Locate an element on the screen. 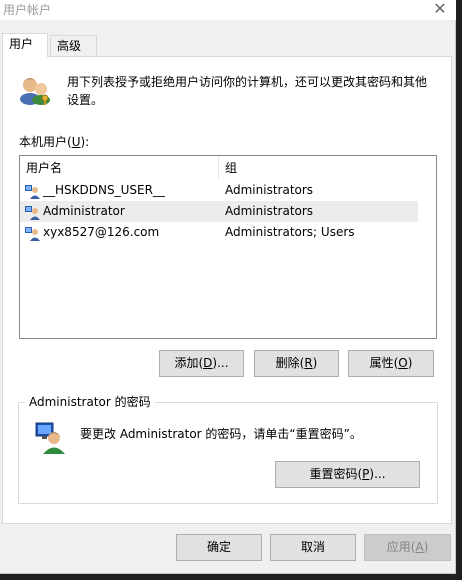 This screenshot has width=462, height=580. list-header: 用户名 组 is located at coordinates (228, 167).